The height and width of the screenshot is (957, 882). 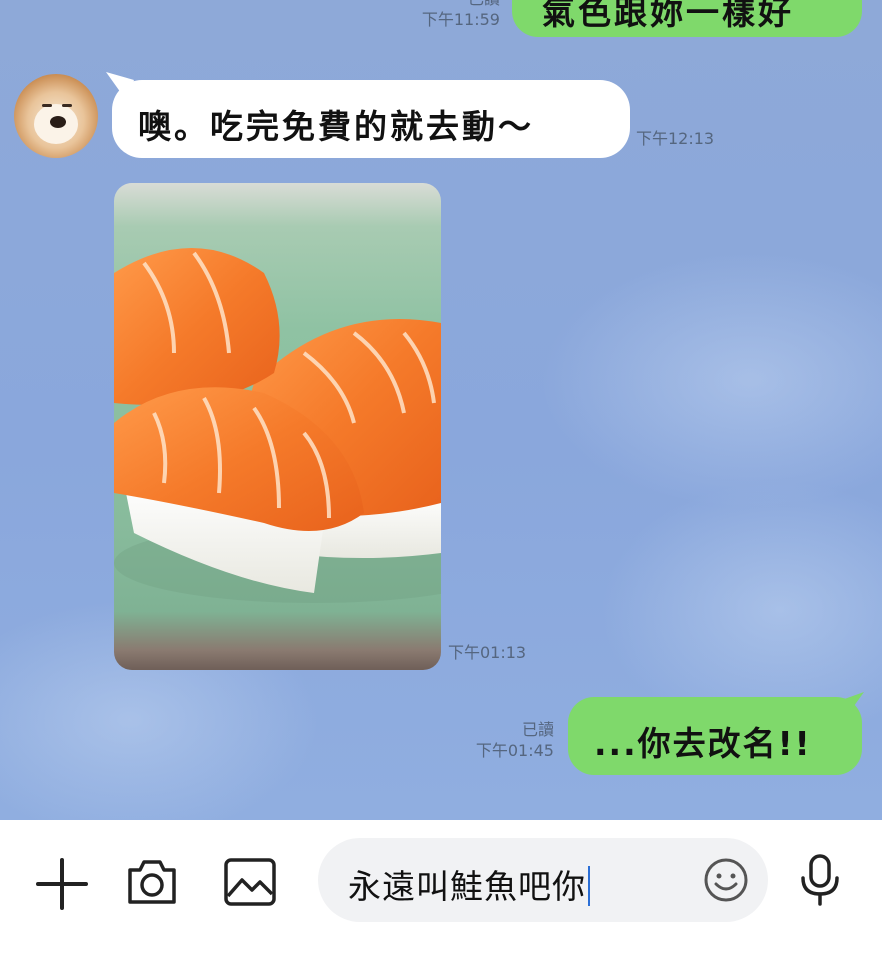 What do you see at coordinates (711, 380) in the screenshot?
I see `background-cloud` at bounding box center [711, 380].